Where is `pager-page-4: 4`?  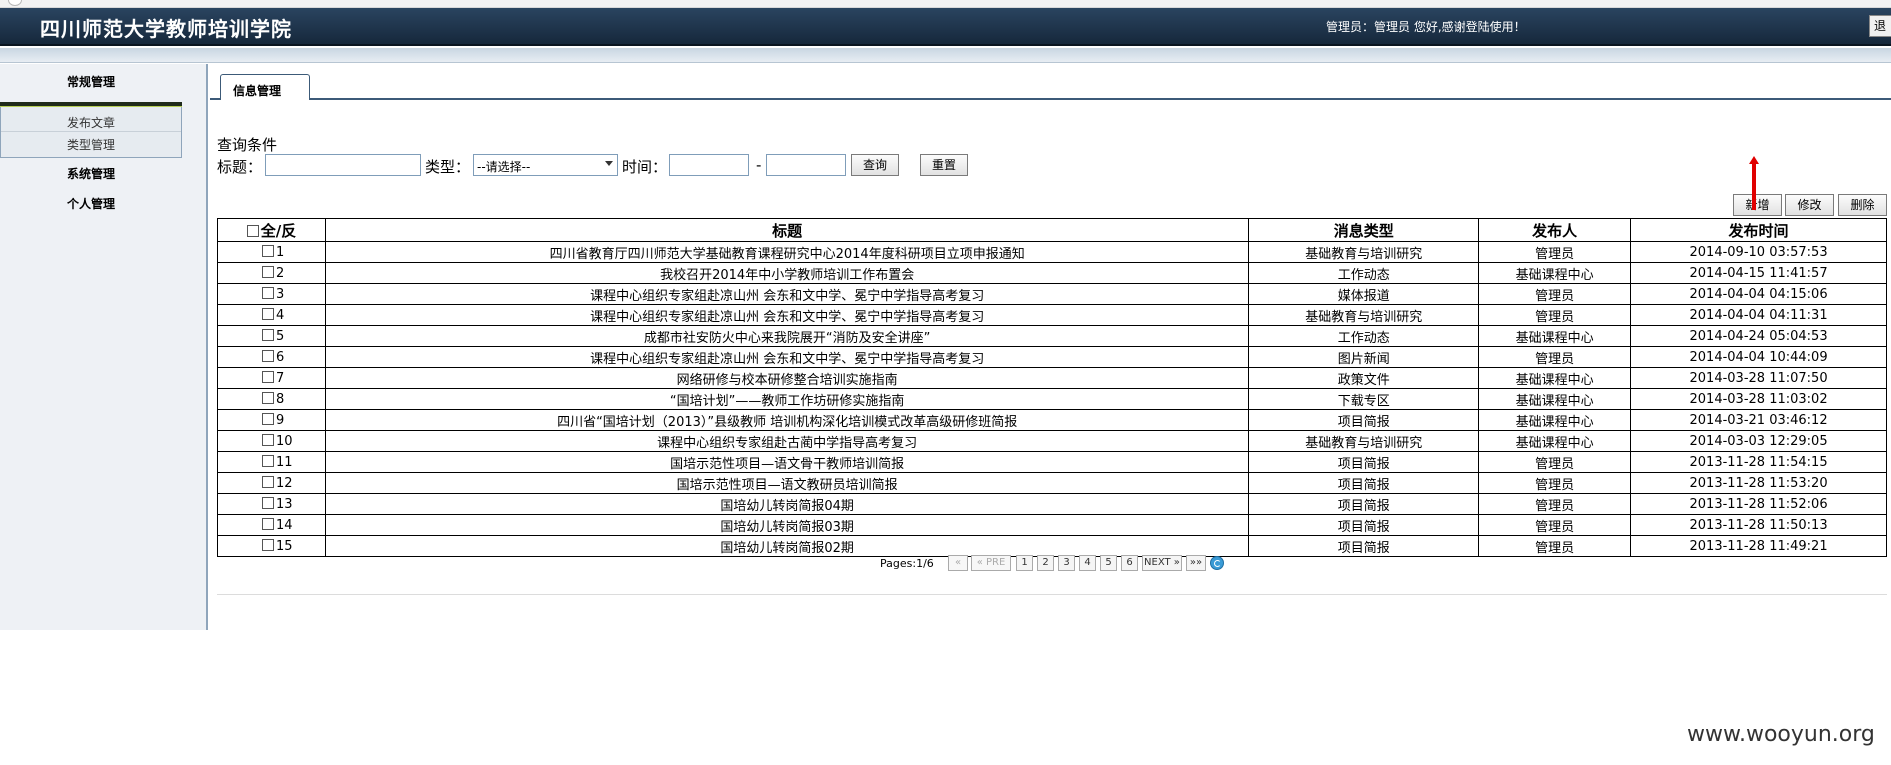
pager-page-4: 4 is located at coordinates (1087, 563).